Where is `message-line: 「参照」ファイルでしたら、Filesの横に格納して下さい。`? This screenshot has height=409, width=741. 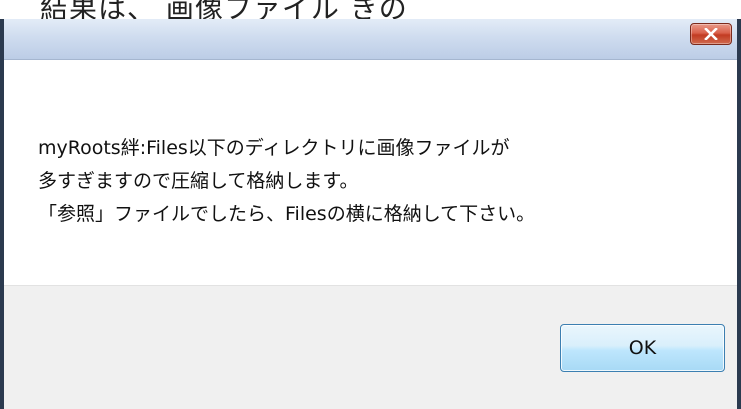 message-line: 「参照」ファイルでしたら、Filesの横に格納して下さい。 is located at coordinates (287, 214).